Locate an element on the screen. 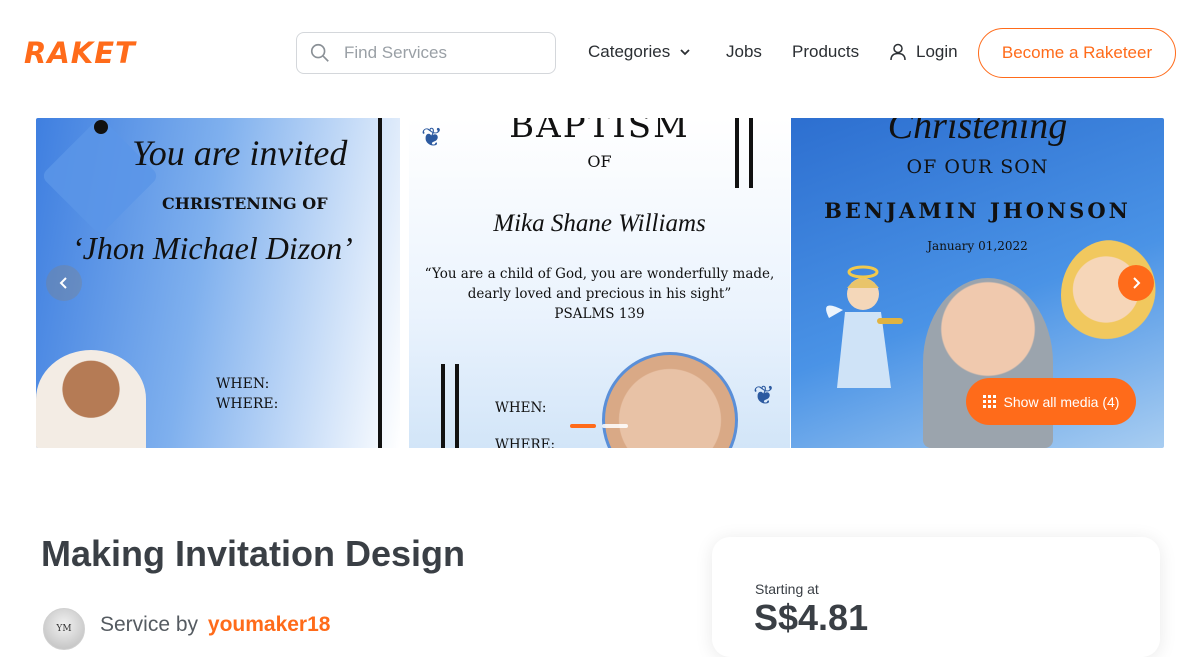 The width and height of the screenshot is (1200, 657). avatar: YM is located at coordinates (64, 629).